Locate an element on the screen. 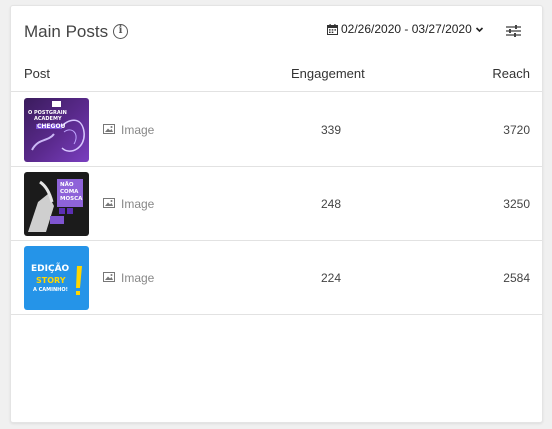  post-thumbnail: EDIÇÃO STORY A CAMINHO! is located at coordinates (56, 278).